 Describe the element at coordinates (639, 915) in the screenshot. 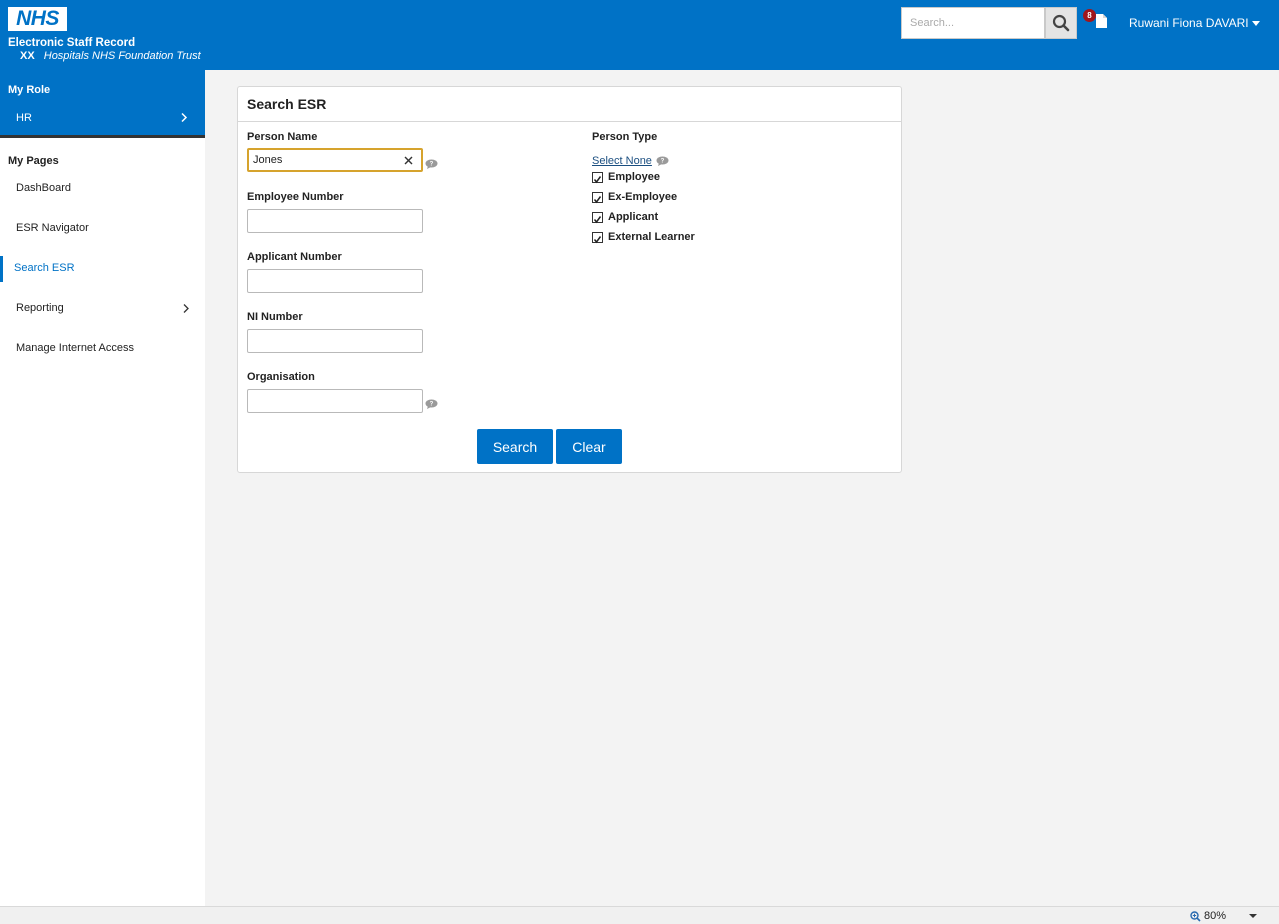

I see `browser-status-bar: 80%` at that location.